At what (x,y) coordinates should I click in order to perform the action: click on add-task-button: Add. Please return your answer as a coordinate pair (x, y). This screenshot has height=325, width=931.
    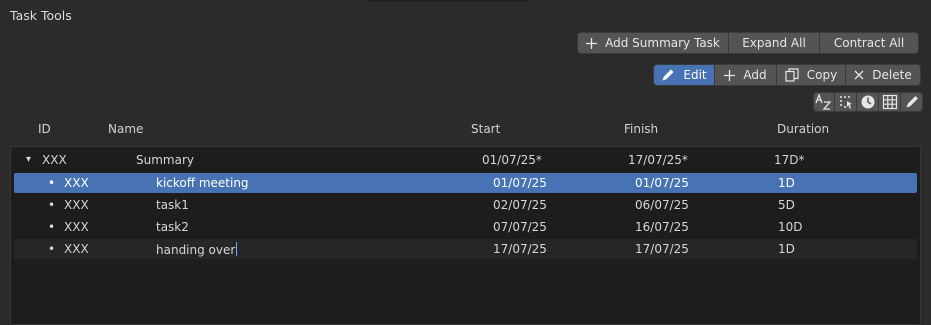
    Looking at the image, I should click on (746, 75).